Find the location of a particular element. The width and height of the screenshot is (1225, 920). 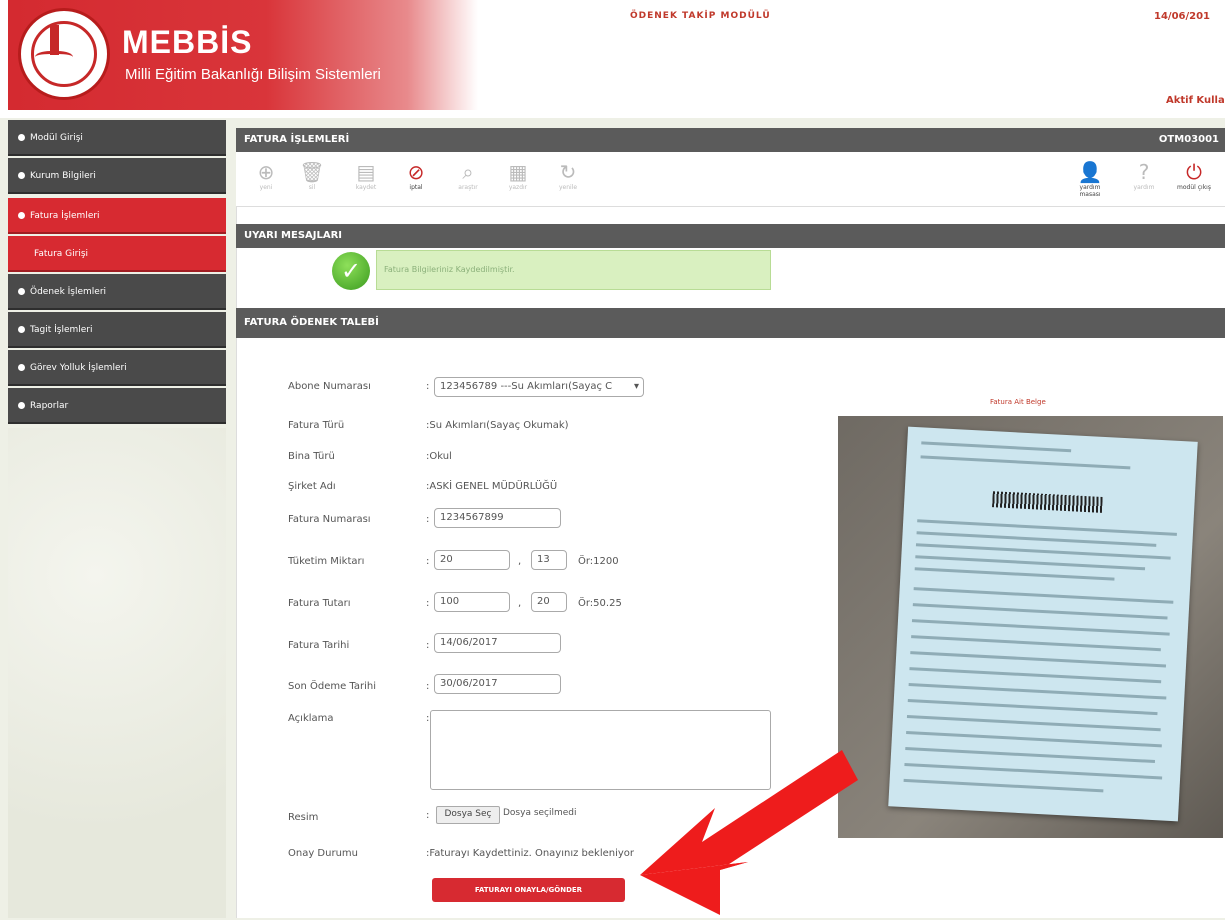

search-icon: ⌕ is located at coordinates (468, 172).